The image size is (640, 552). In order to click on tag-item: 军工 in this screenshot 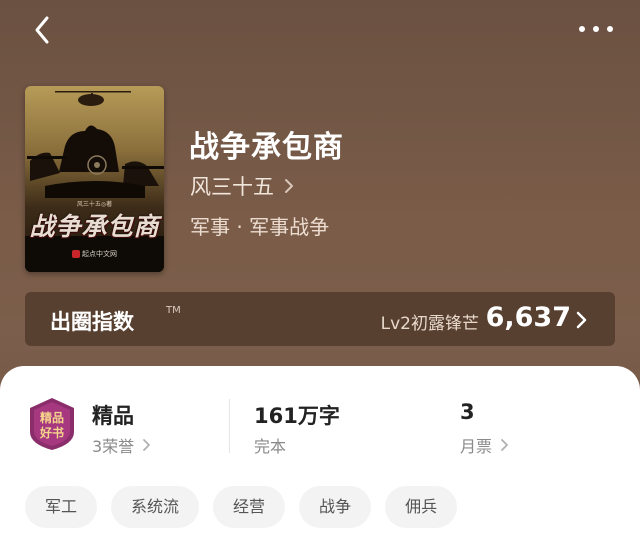, I will do `click(61, 507)`.